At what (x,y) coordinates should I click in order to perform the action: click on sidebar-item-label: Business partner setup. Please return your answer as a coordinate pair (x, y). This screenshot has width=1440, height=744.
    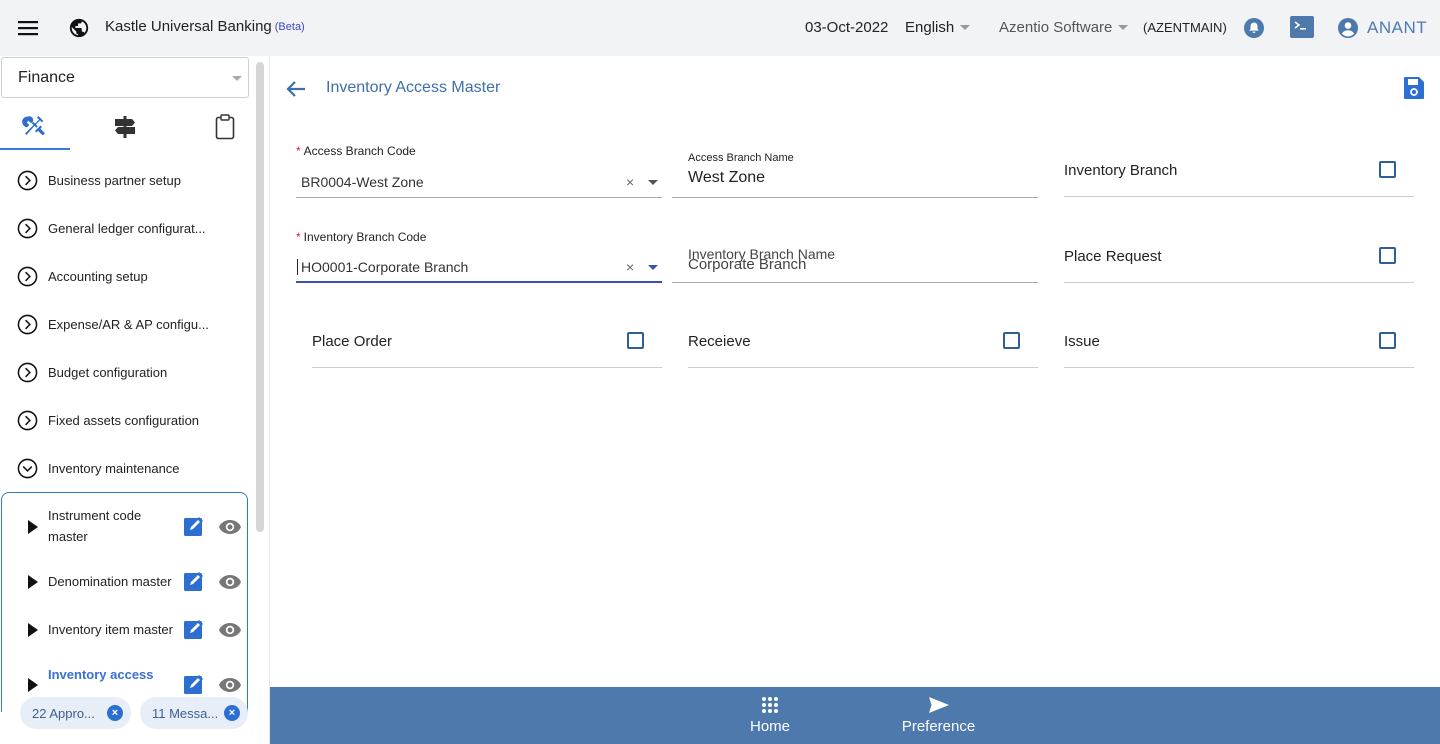
    Looking at the image, I should click on (114, 180).